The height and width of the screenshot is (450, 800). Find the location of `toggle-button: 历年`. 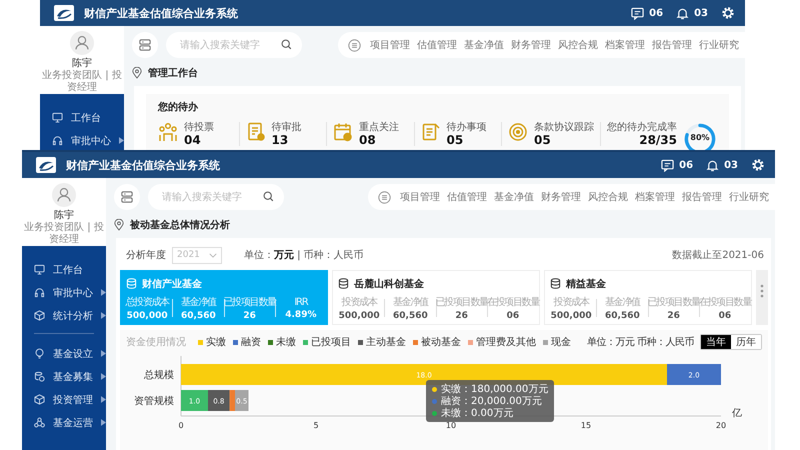

toggle-button: 历年 is located at coordinates (746, 342).